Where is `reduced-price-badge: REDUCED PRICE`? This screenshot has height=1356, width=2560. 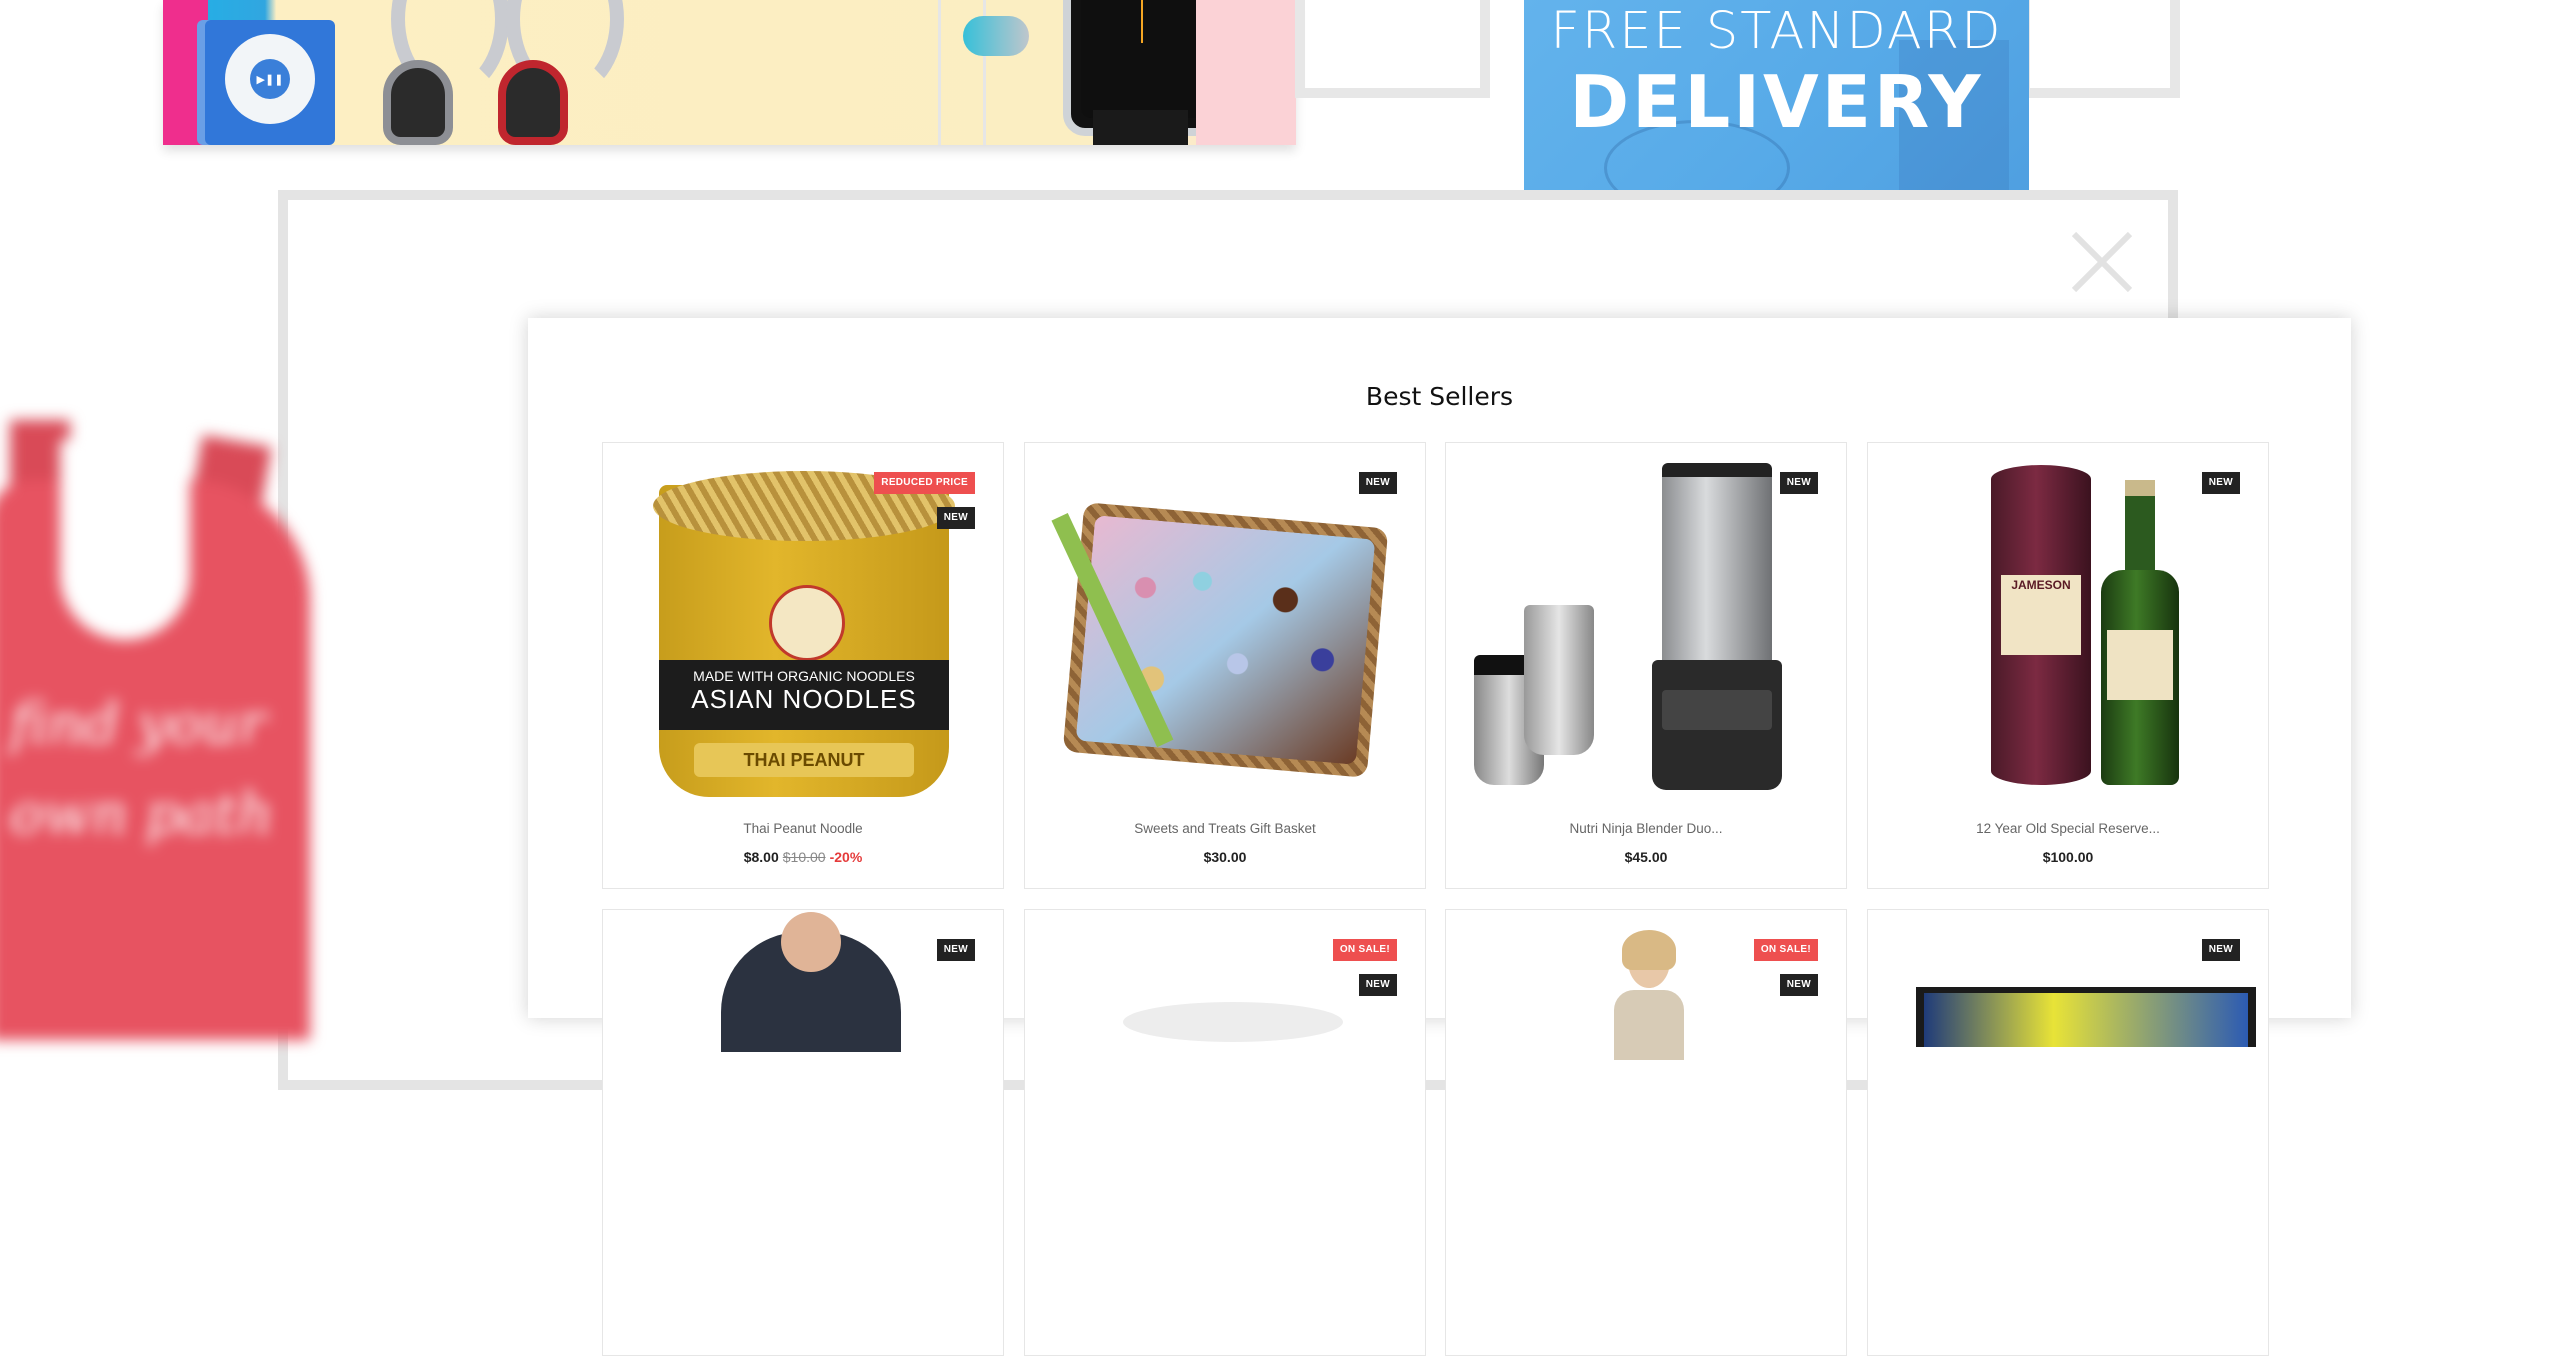
reduced-price-badge: REDUCED PRICE is located at coordinates (924, 483).